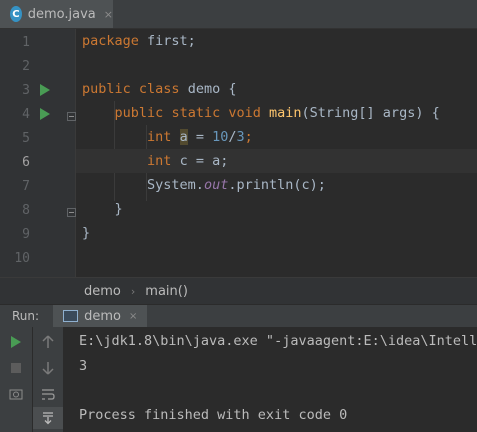  I want to click on run-icon, so click(16, 342).